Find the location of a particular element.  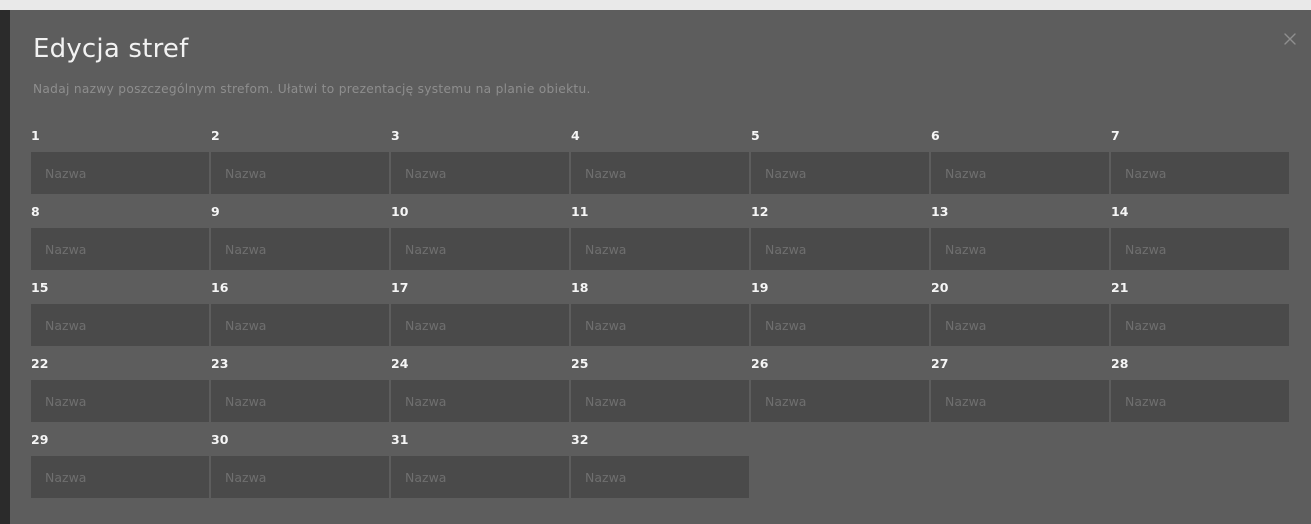

zone-field: 29 is located at coordinates (120, 470).